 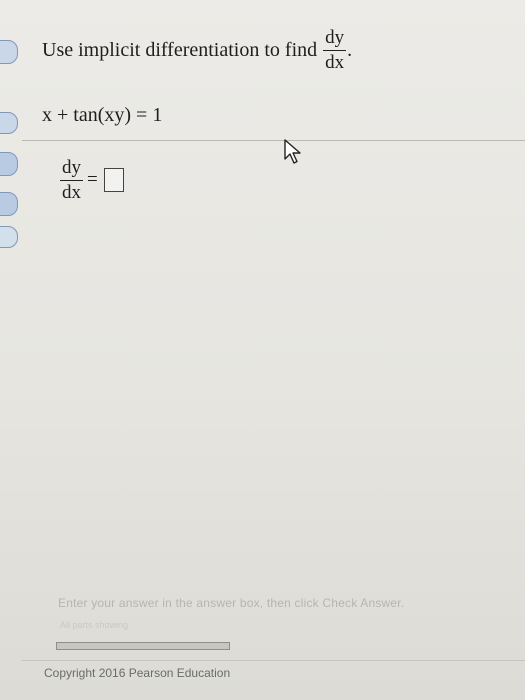 I want to click on answer-row: dy dx =, so click(x=89, y=180).